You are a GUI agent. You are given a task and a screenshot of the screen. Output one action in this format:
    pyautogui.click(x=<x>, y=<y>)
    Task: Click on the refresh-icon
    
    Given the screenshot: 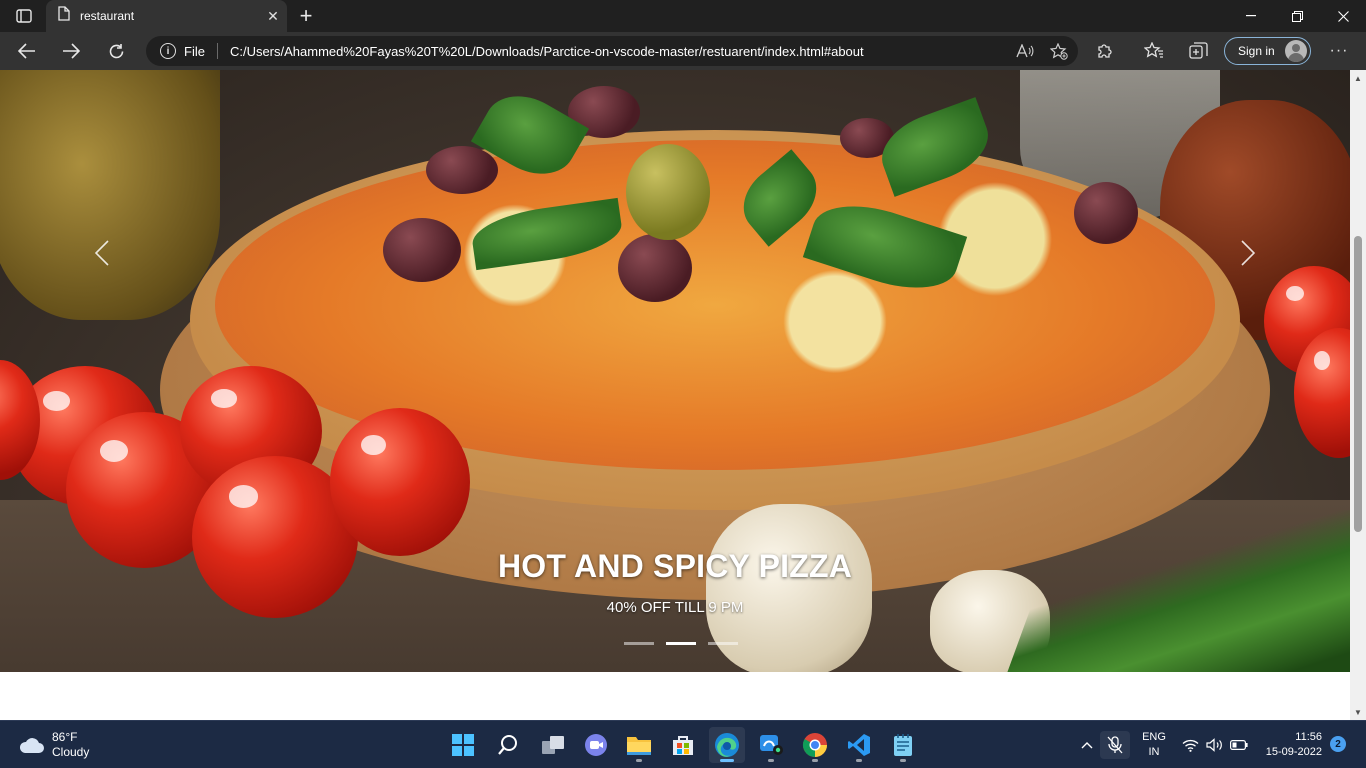 What is the action you would take?
    pyautogui.click(x=116, y=51)
    